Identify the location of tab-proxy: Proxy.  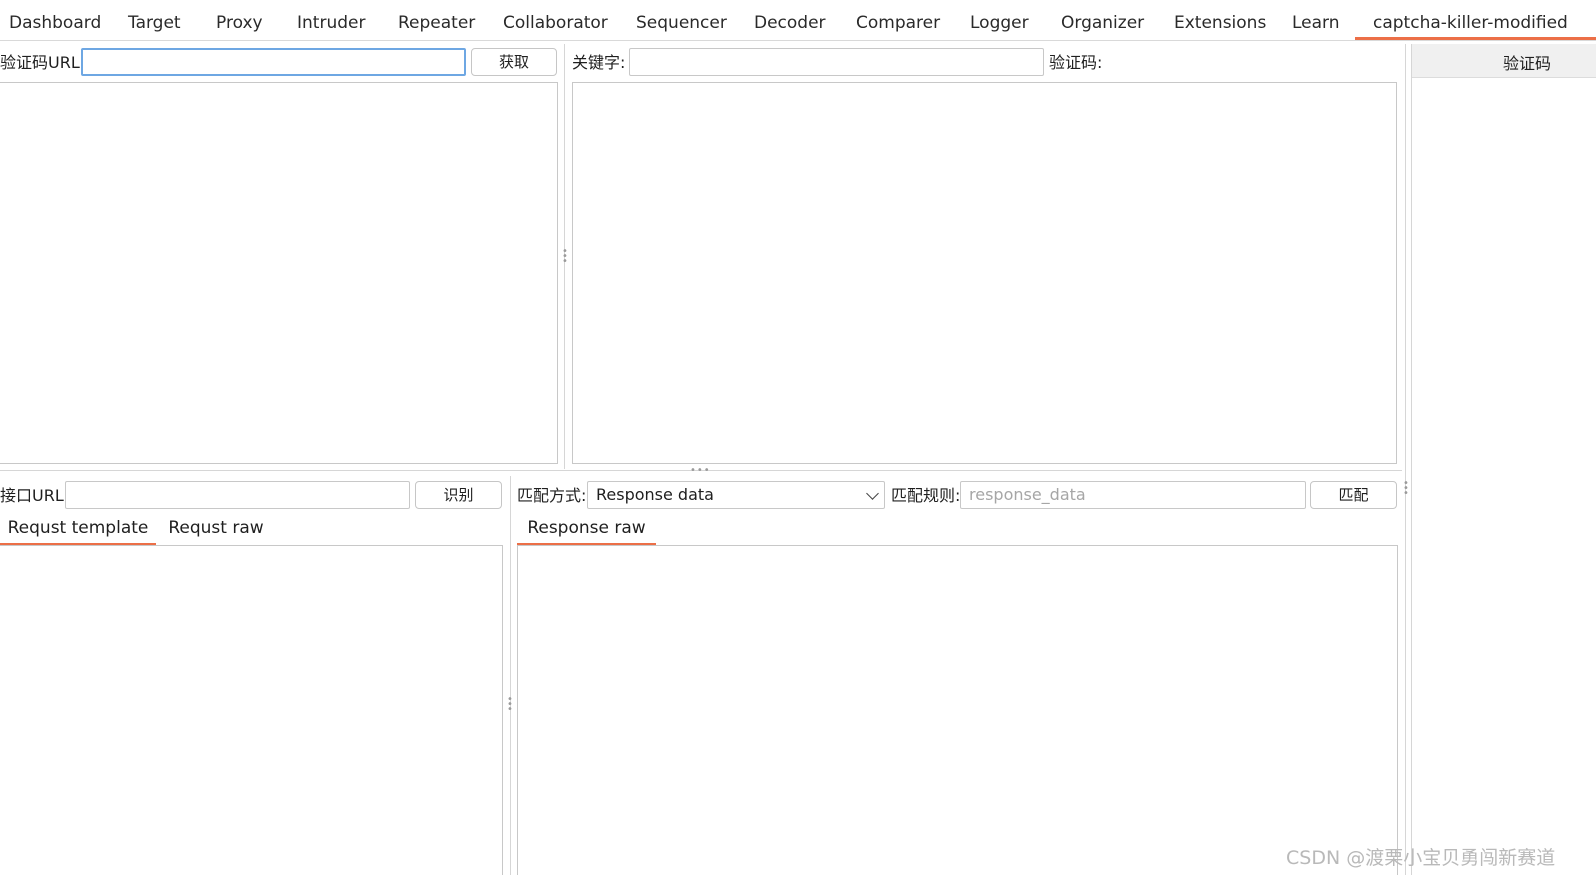
(239, 24).